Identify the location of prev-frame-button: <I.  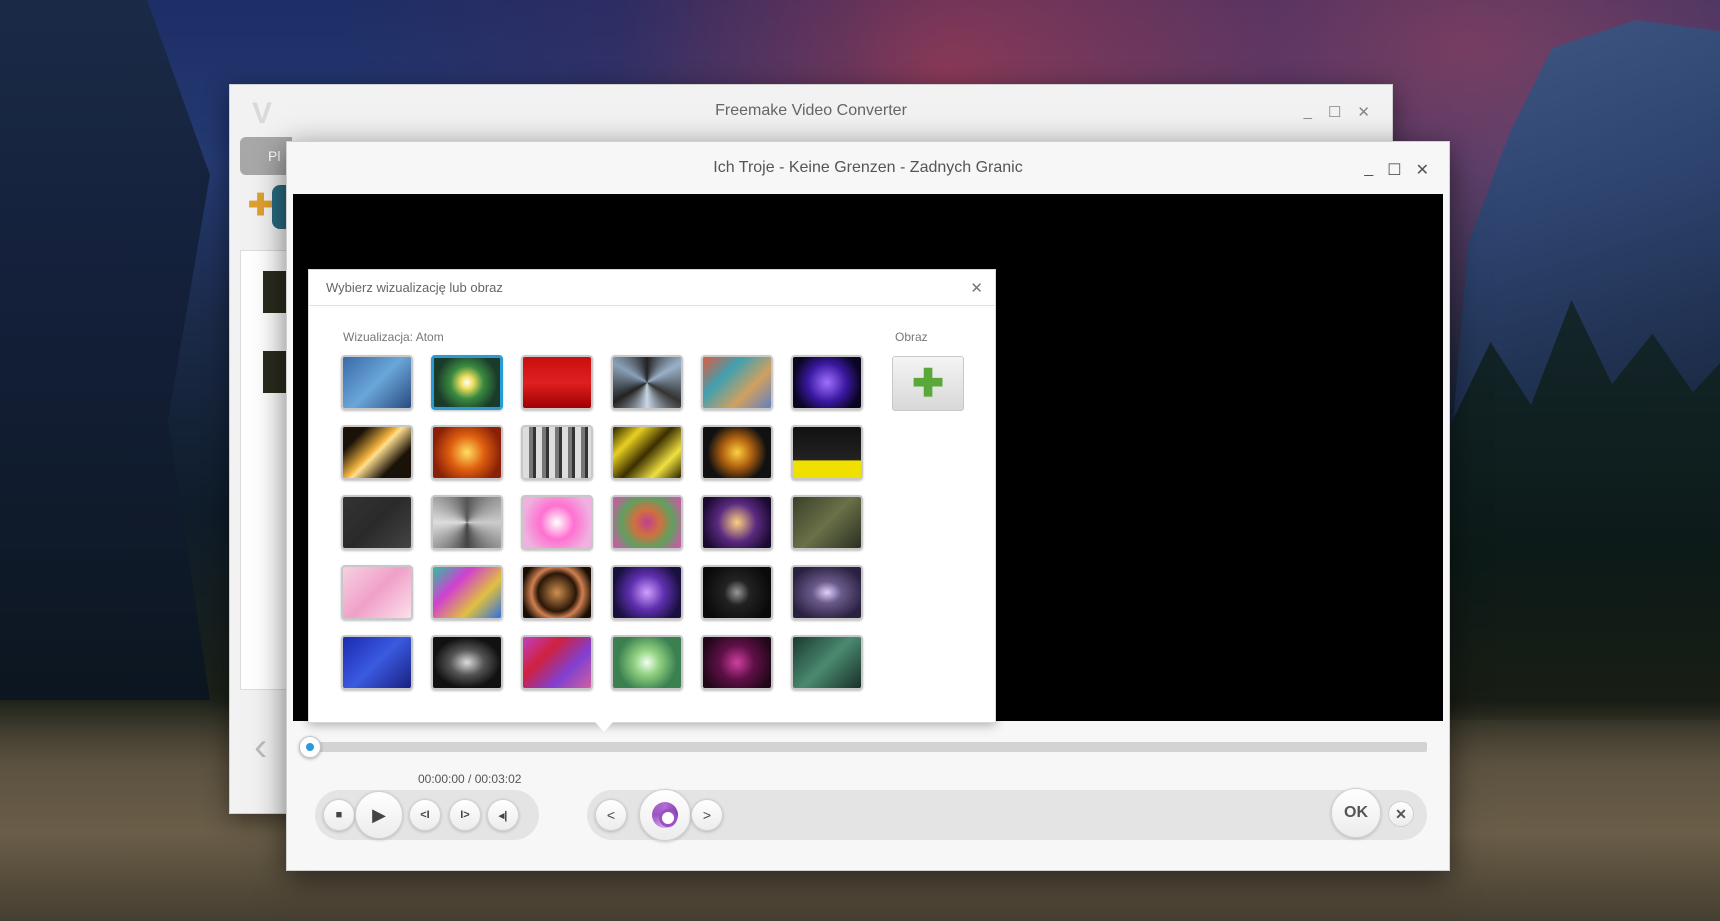
(425, 815).